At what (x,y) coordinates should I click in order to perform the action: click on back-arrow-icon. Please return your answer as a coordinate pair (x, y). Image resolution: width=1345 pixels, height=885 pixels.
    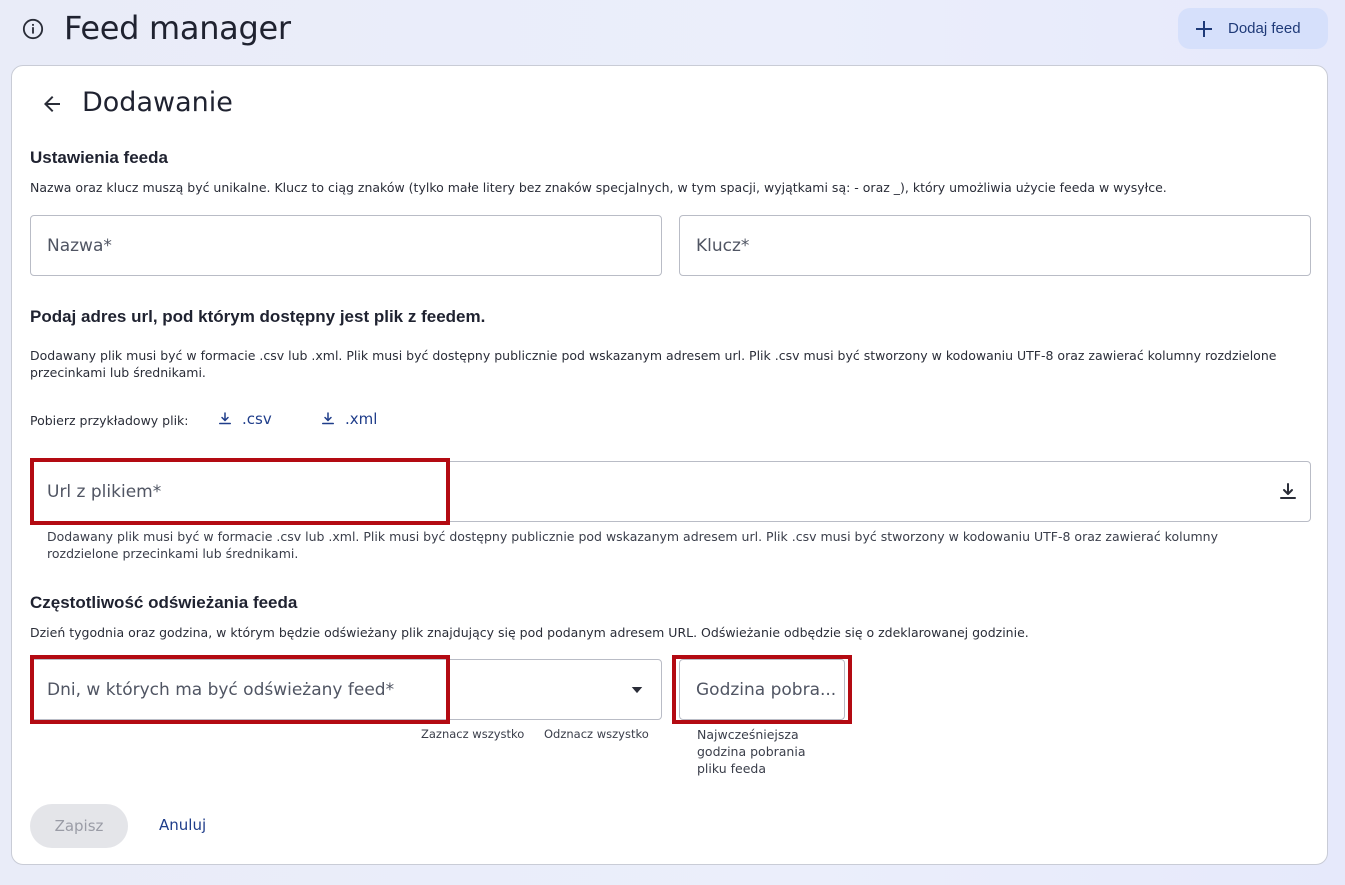
    Looking at the image, I should click on (52, 104).